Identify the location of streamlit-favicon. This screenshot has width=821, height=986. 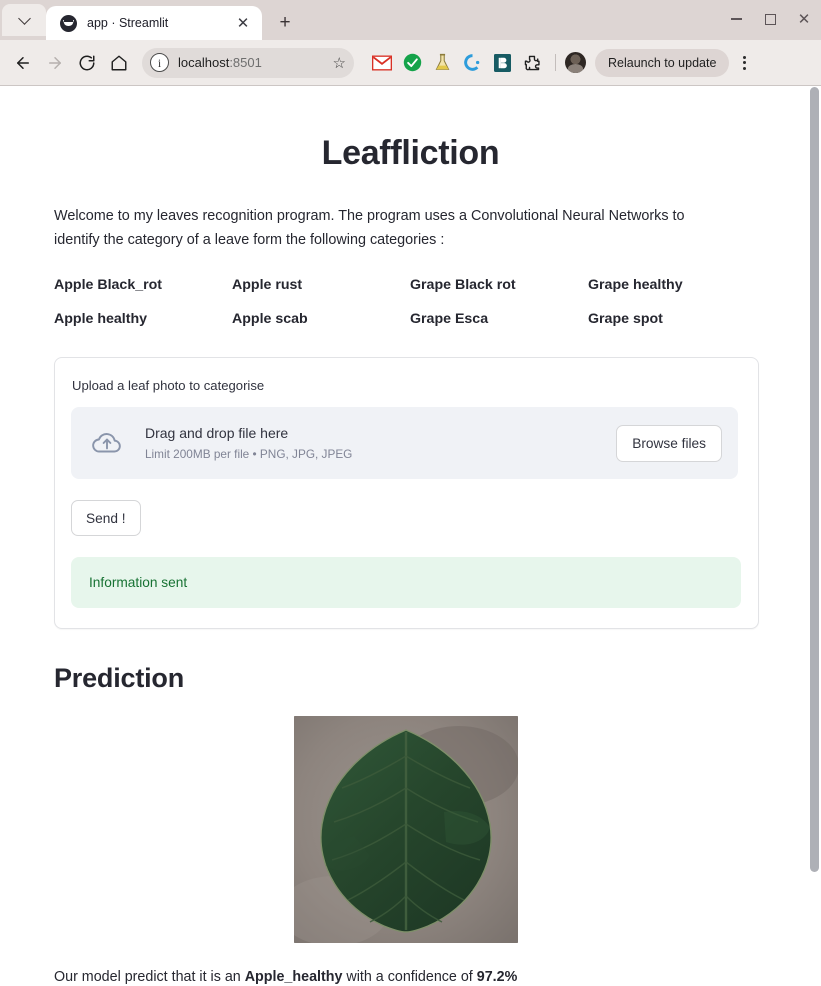
(68, 23).